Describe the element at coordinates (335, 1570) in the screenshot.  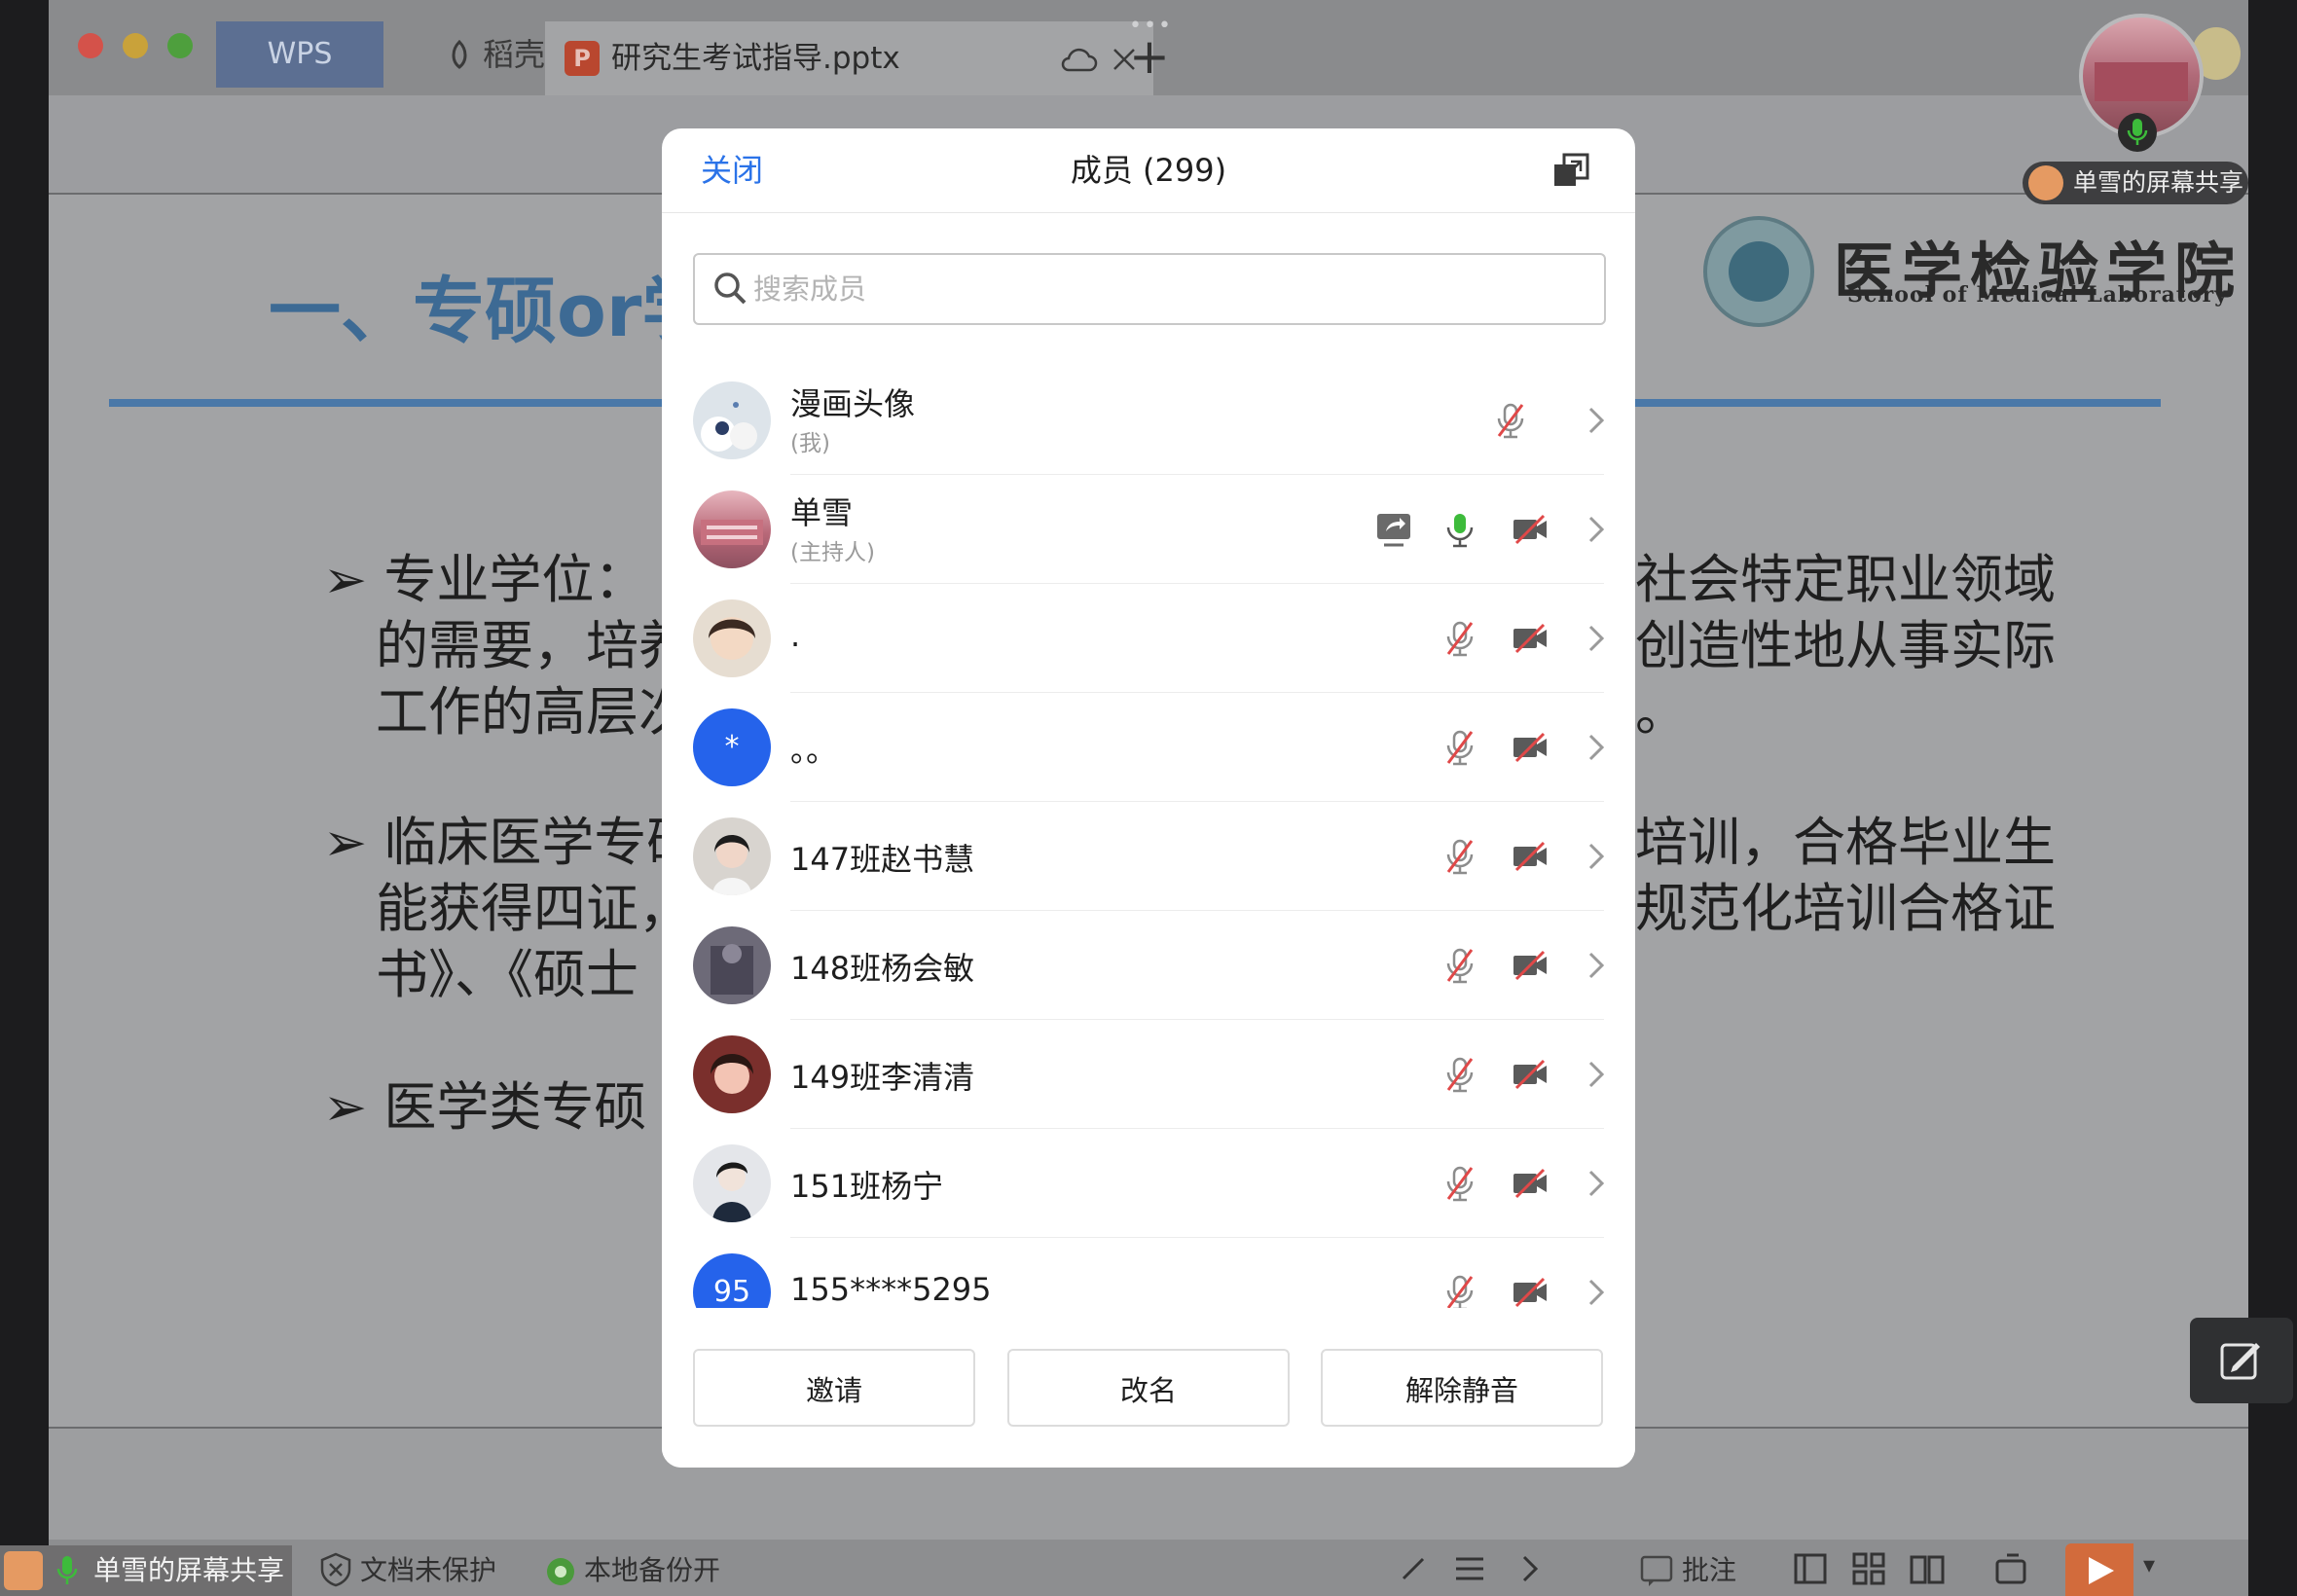
I see `shield-icon` at that location.